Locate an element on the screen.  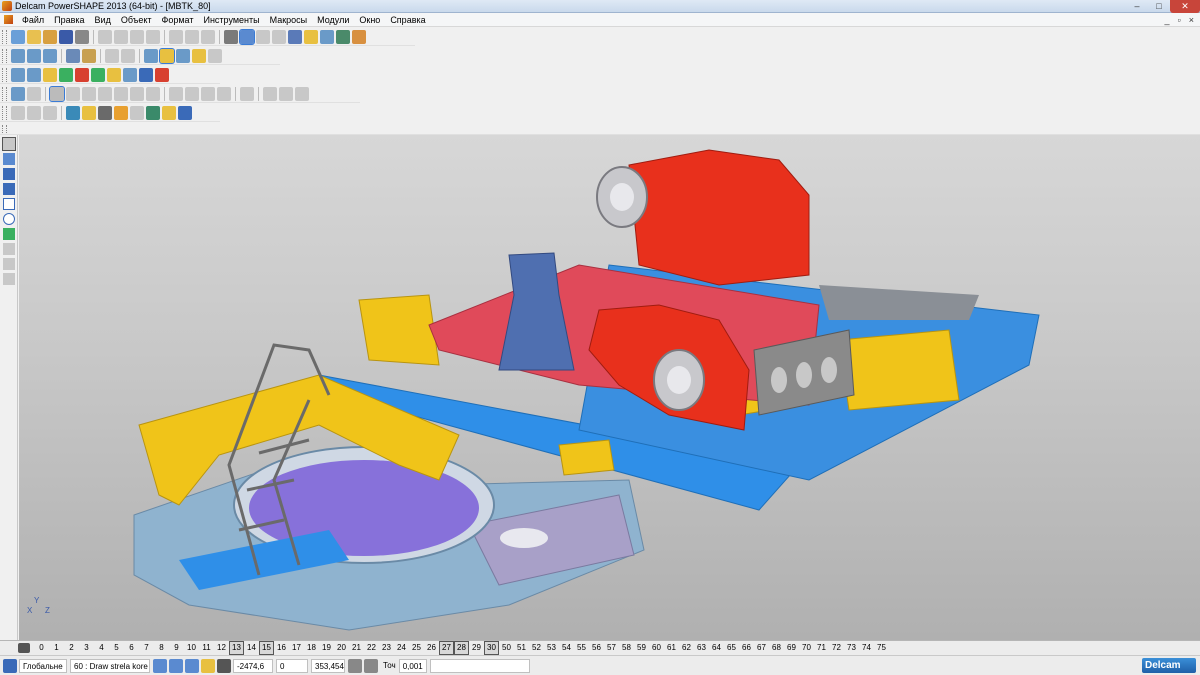
wedge-icon is located at coordinates (121, 112).